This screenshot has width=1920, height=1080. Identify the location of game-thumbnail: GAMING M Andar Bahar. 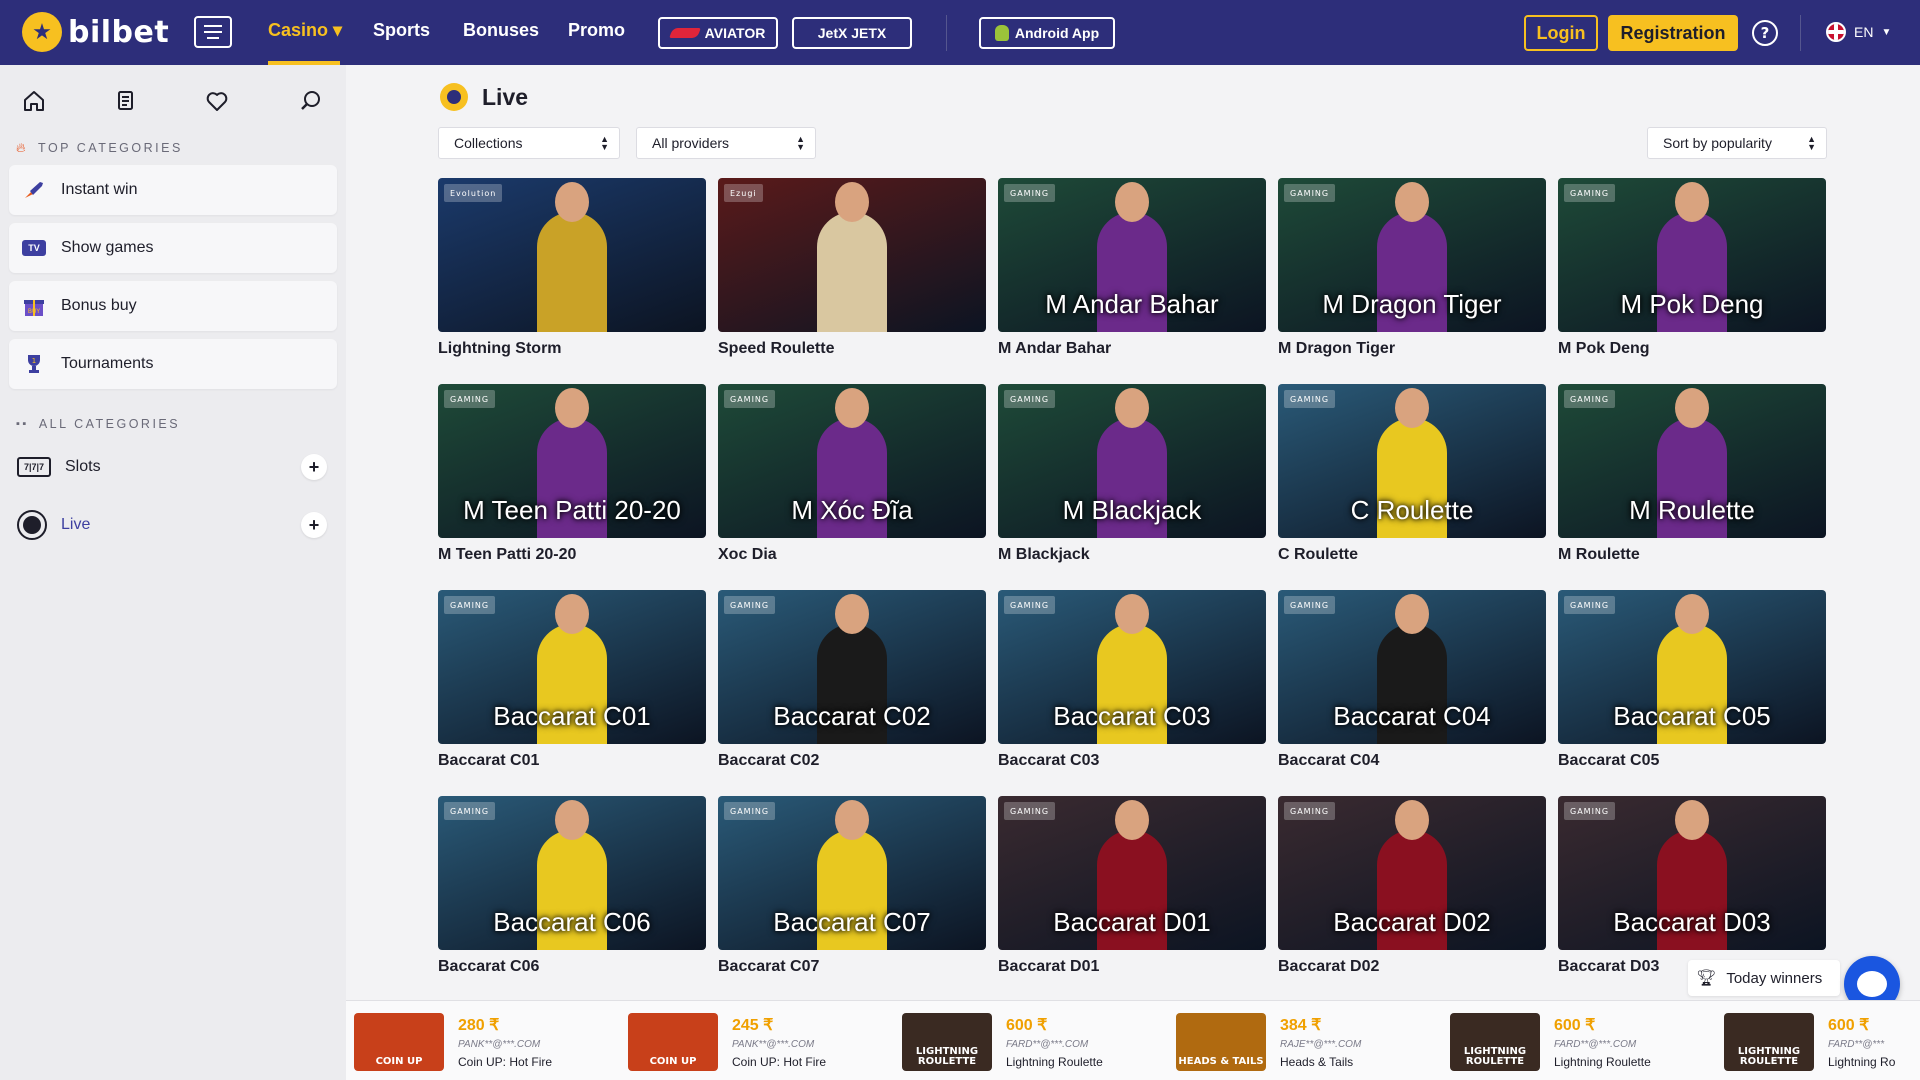
(1132, 255).